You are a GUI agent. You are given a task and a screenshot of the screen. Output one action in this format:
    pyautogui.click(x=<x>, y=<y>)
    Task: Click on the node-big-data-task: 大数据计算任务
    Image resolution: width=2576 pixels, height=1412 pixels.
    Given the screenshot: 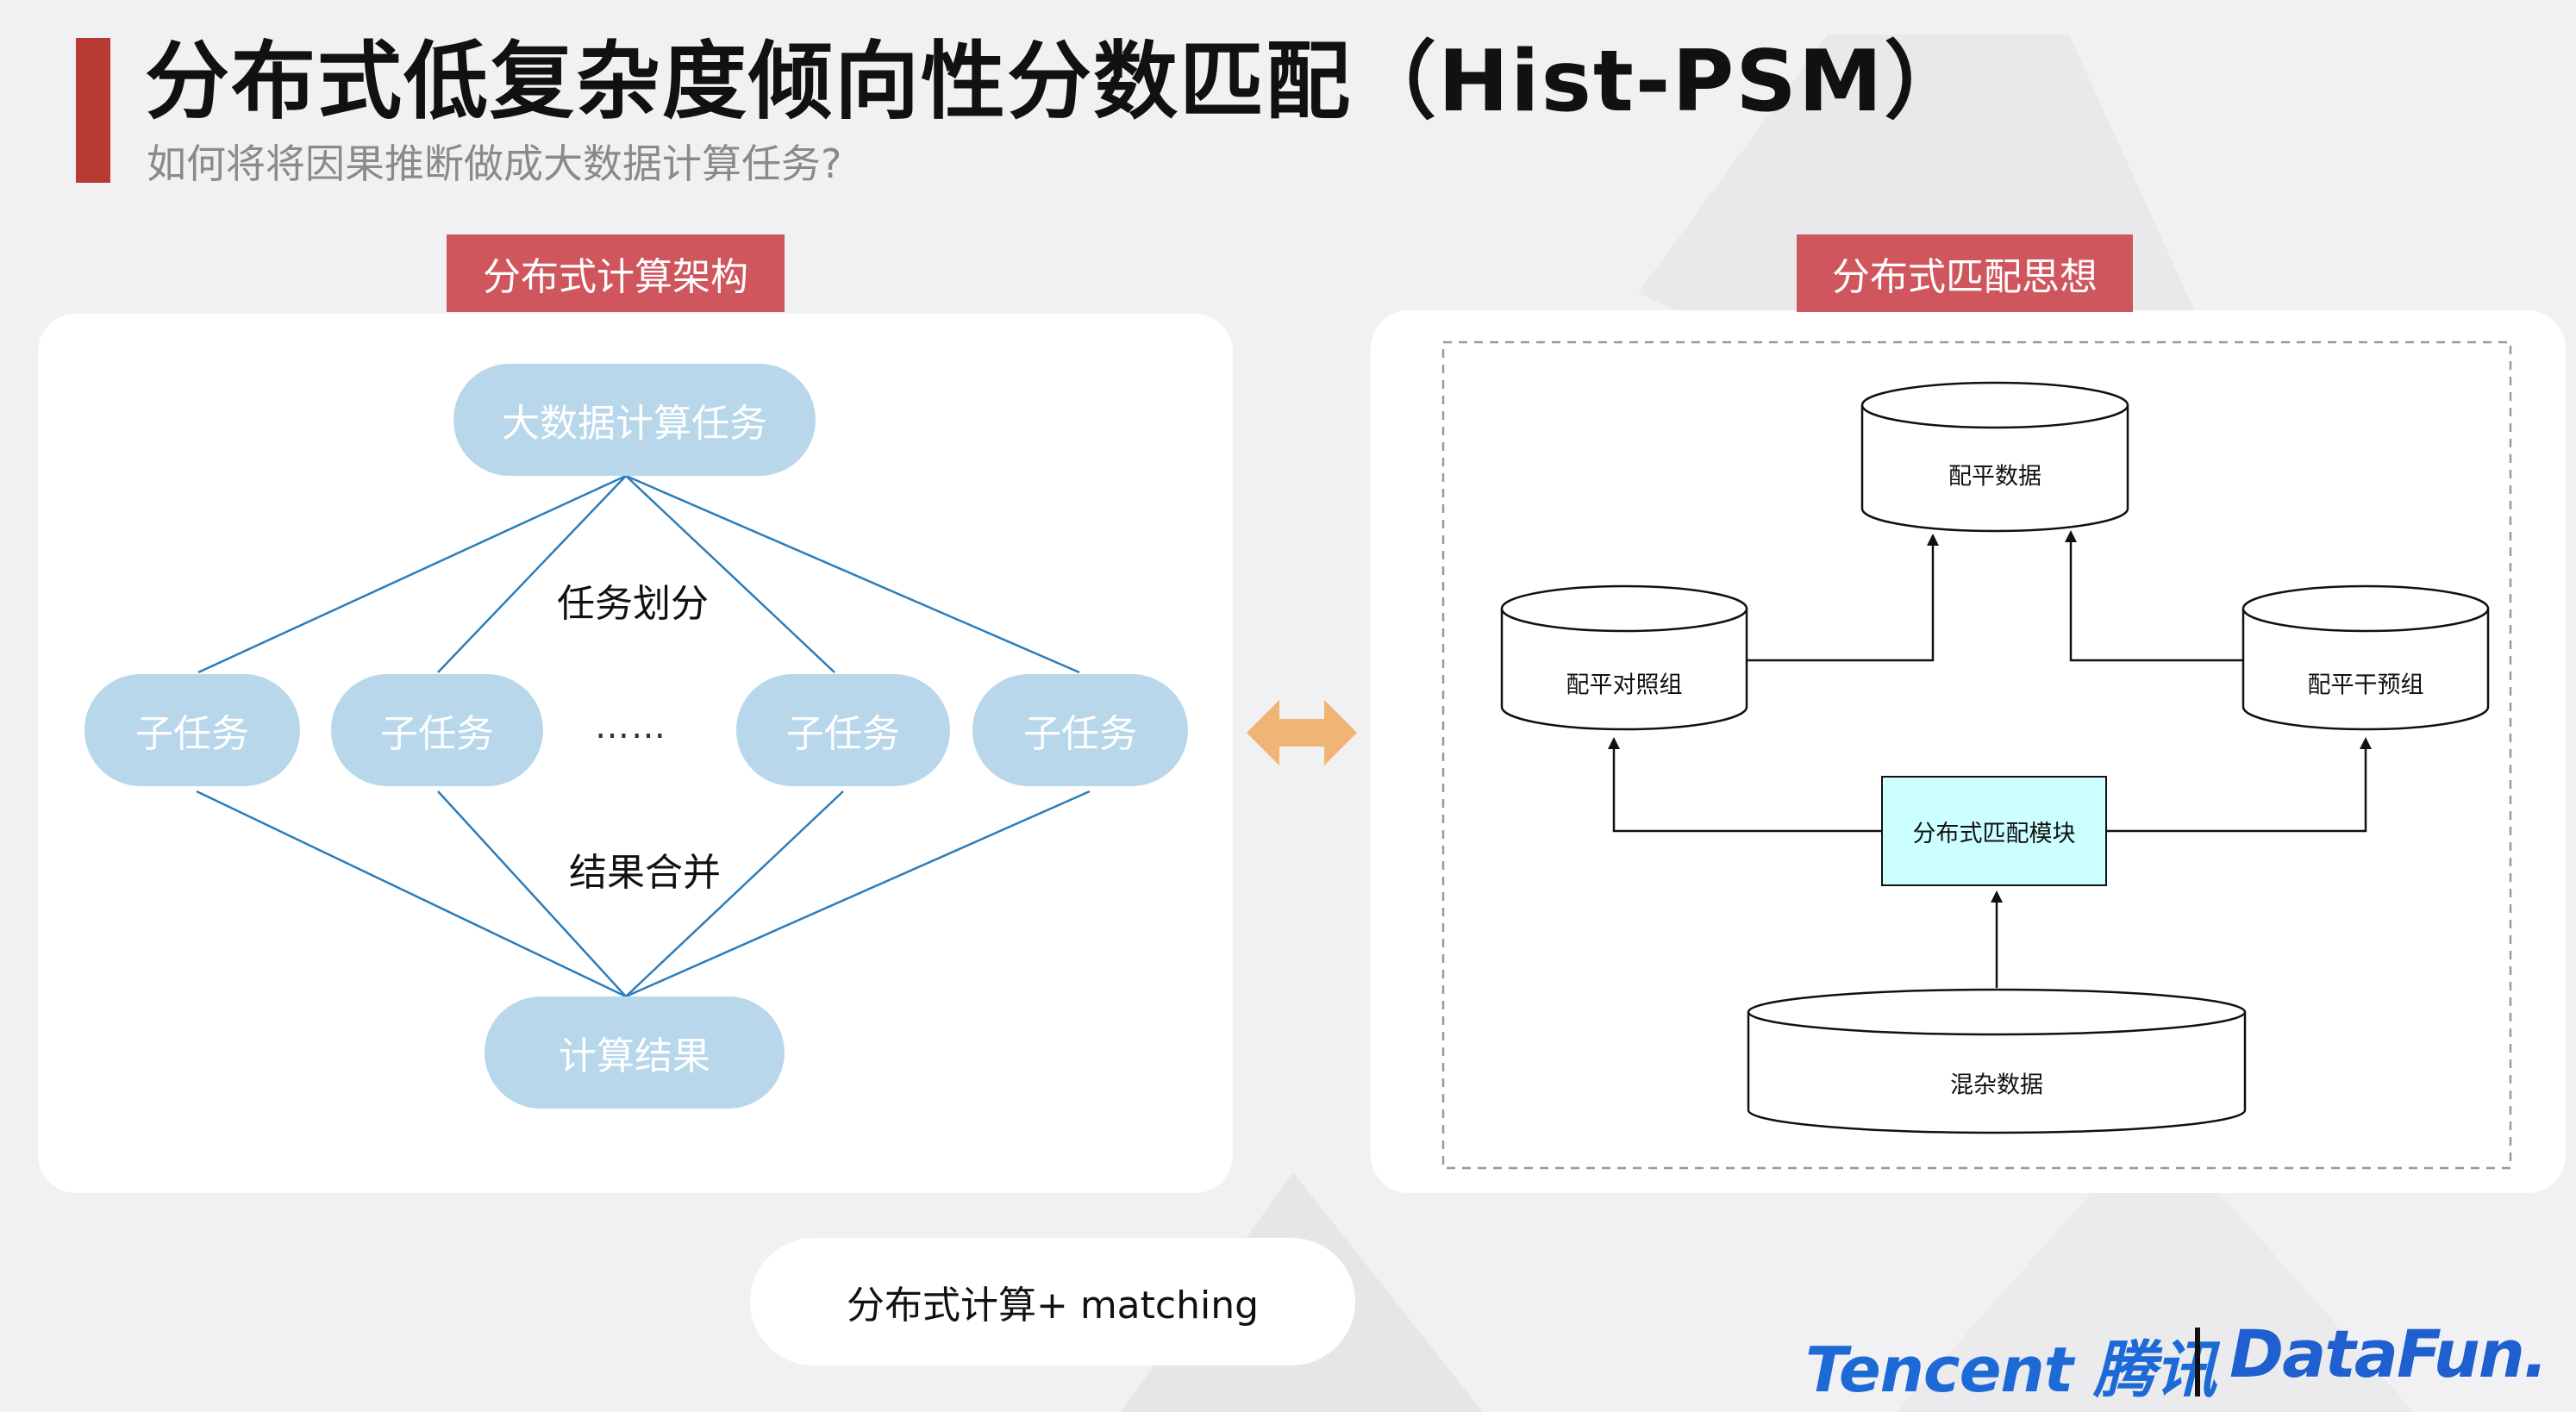 What is the action you would take?
    pyautogui.click(x=634, y=420)
    